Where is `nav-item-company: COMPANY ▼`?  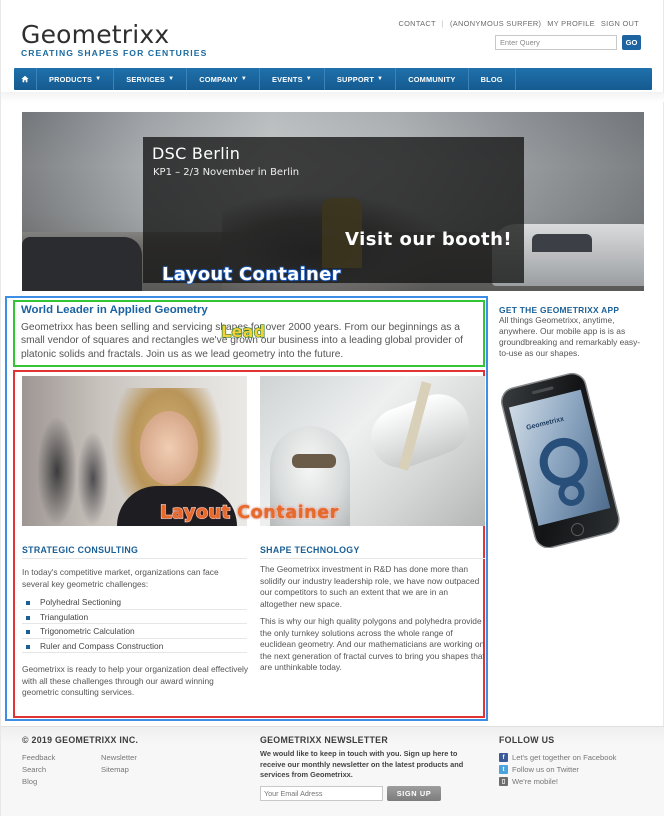
nav-item-company: COMPANY ▼ is located at coordinates (223, 79).